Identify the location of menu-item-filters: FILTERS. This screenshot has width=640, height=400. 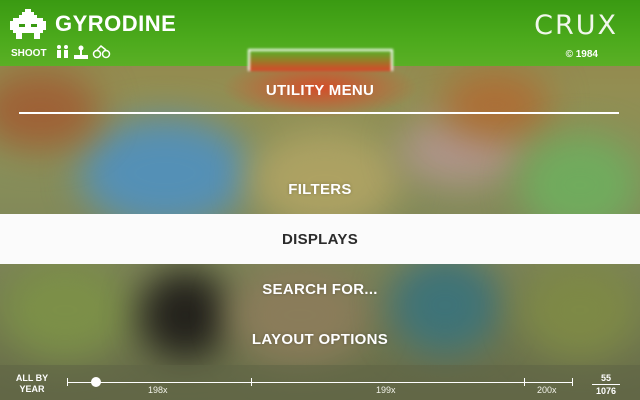
(320, 189).